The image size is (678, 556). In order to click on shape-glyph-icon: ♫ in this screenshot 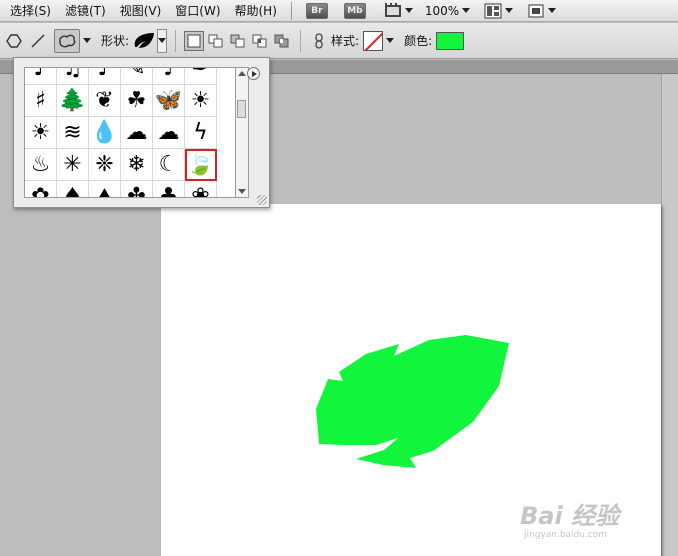, I will do `click(72, 74)`.